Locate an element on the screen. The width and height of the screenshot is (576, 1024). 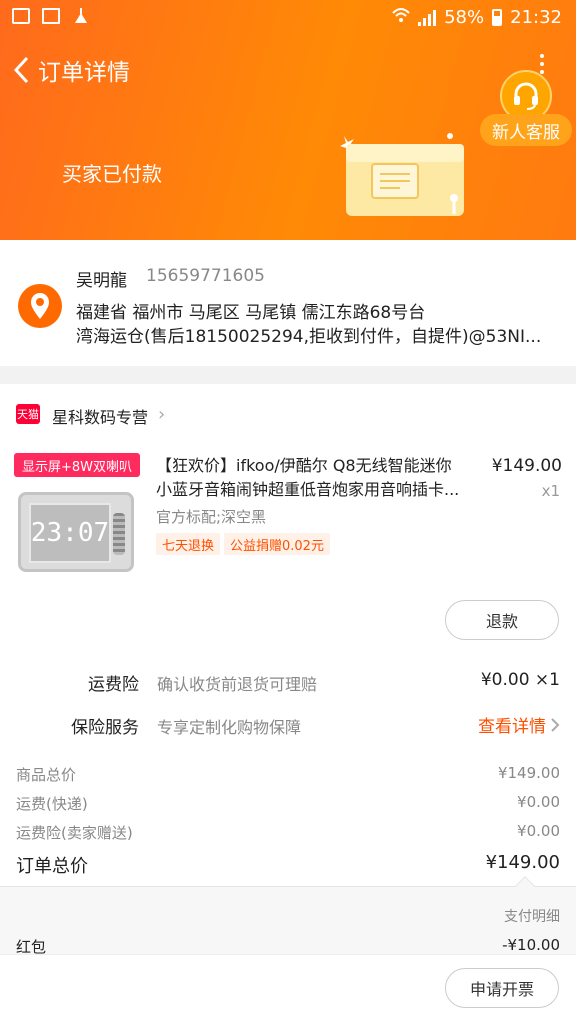
chevron-left-icon is located at coordinates (21, 70).